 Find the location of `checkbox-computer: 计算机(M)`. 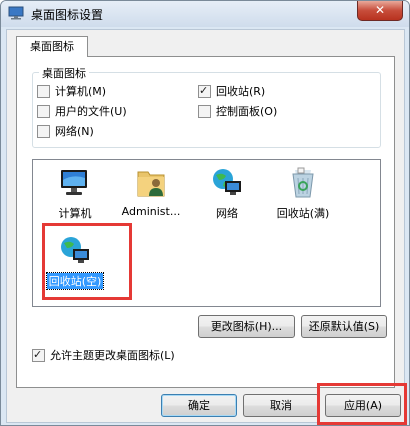

checkbox-computer: 计算机(M) is located at coordinates (71, 91).